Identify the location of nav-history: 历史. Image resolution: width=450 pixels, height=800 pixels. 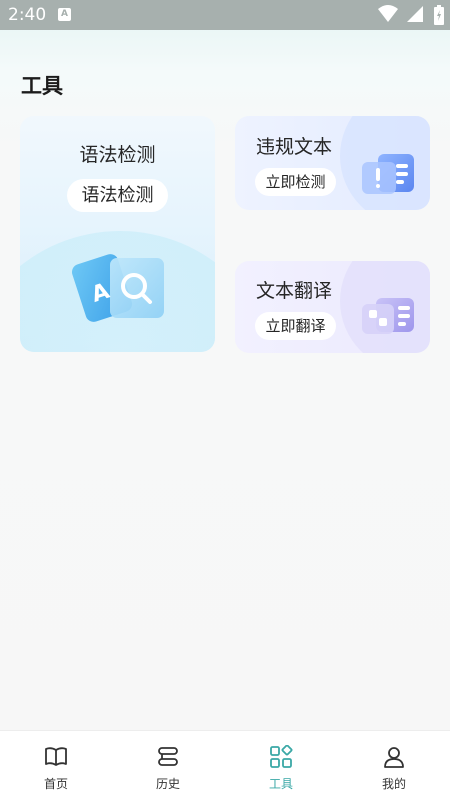
(168, 765).